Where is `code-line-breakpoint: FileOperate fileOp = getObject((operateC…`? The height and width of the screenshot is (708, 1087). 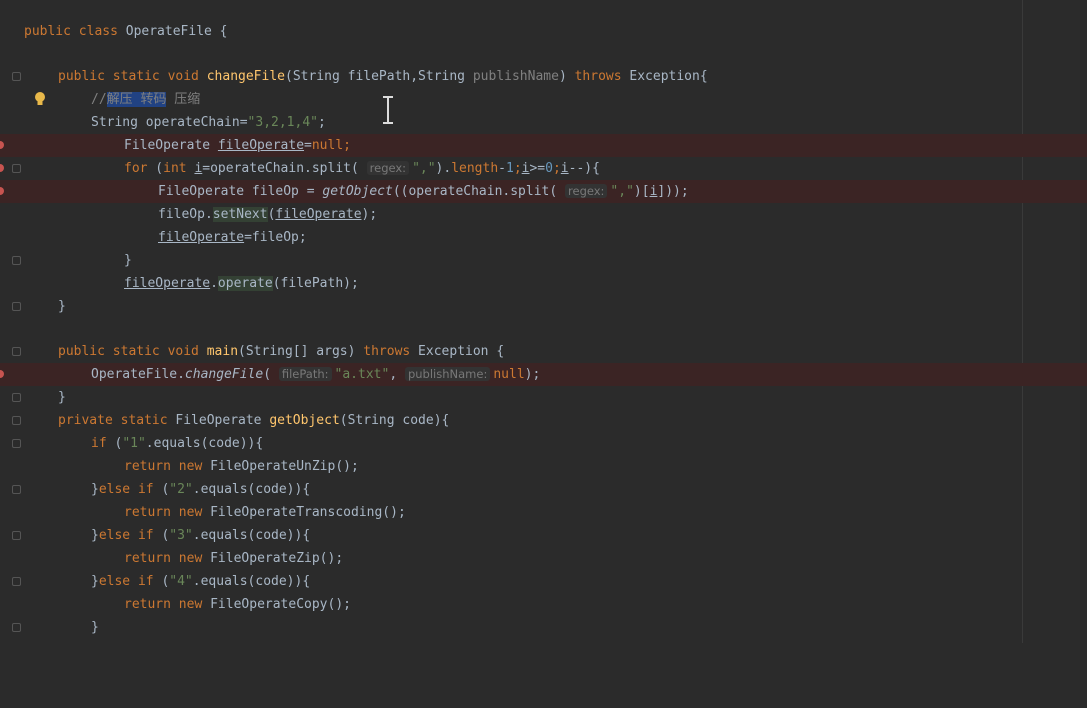 code-line-breakpoint: FileOperate fileOp = getObject((operateC… is located at coordinates (543, 191).